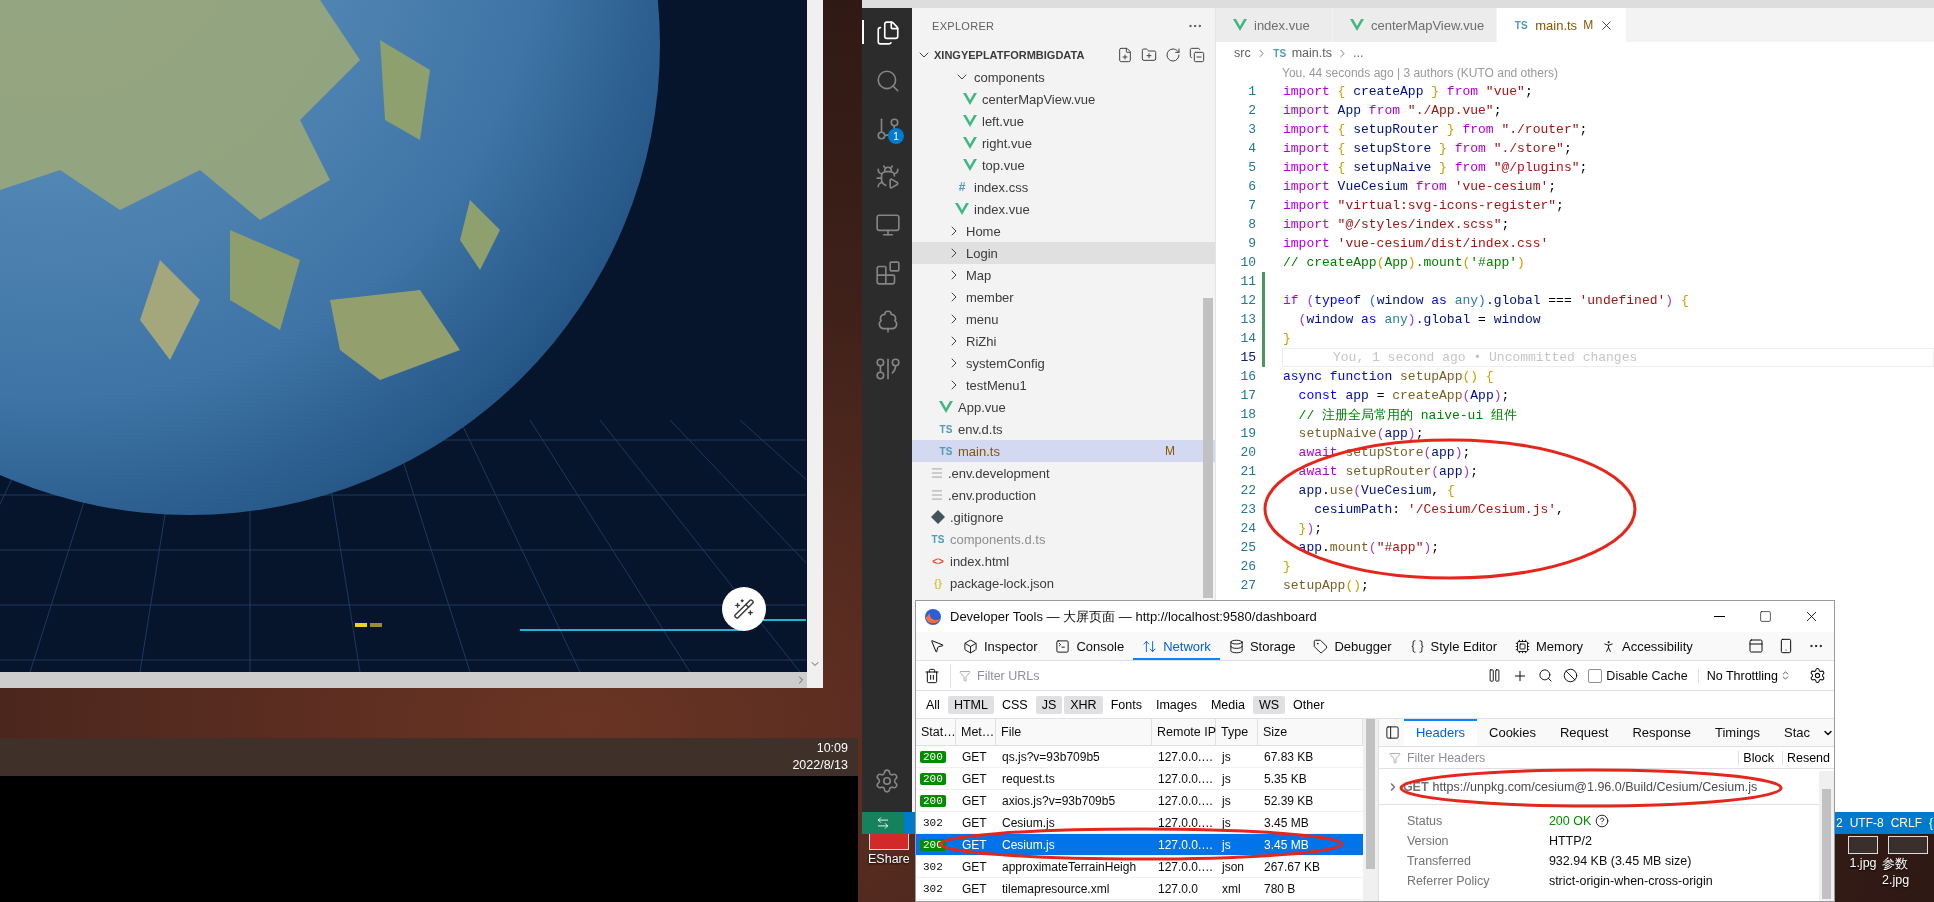 The image size is (1934, 902). What do you see at coordinates (1063, 385) in the screenshot?
I see `tree-item: testMenu1` at bounding box center [1063, 385].